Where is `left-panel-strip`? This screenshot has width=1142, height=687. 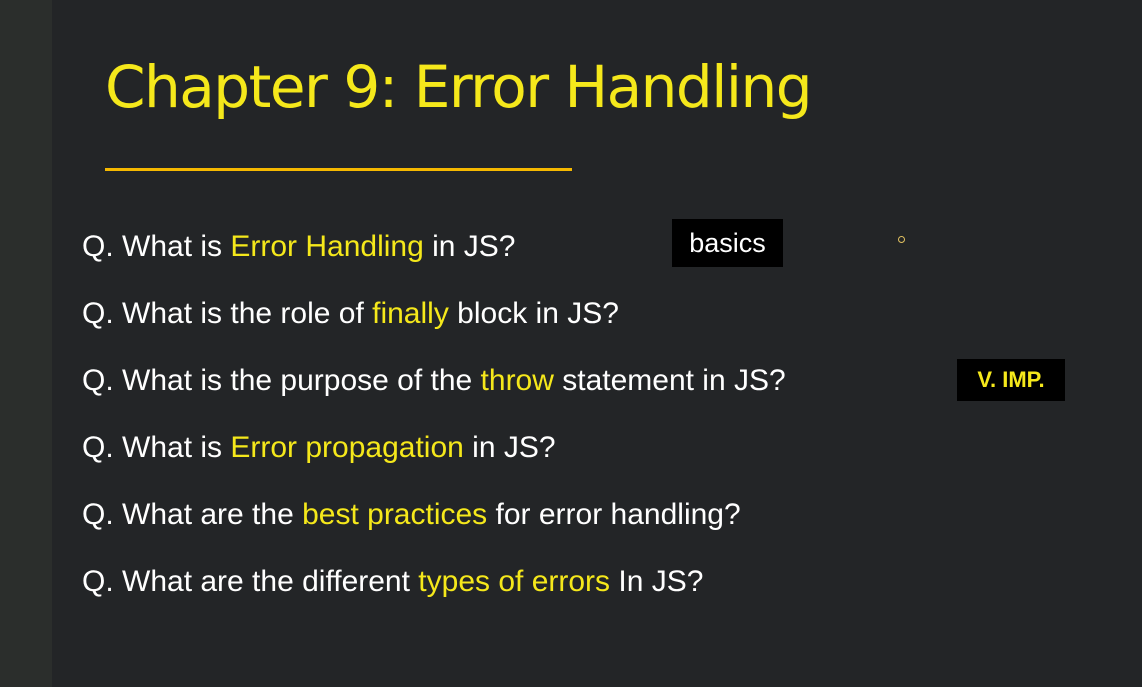 left-panel-strip is located at coordinates (26, 343).